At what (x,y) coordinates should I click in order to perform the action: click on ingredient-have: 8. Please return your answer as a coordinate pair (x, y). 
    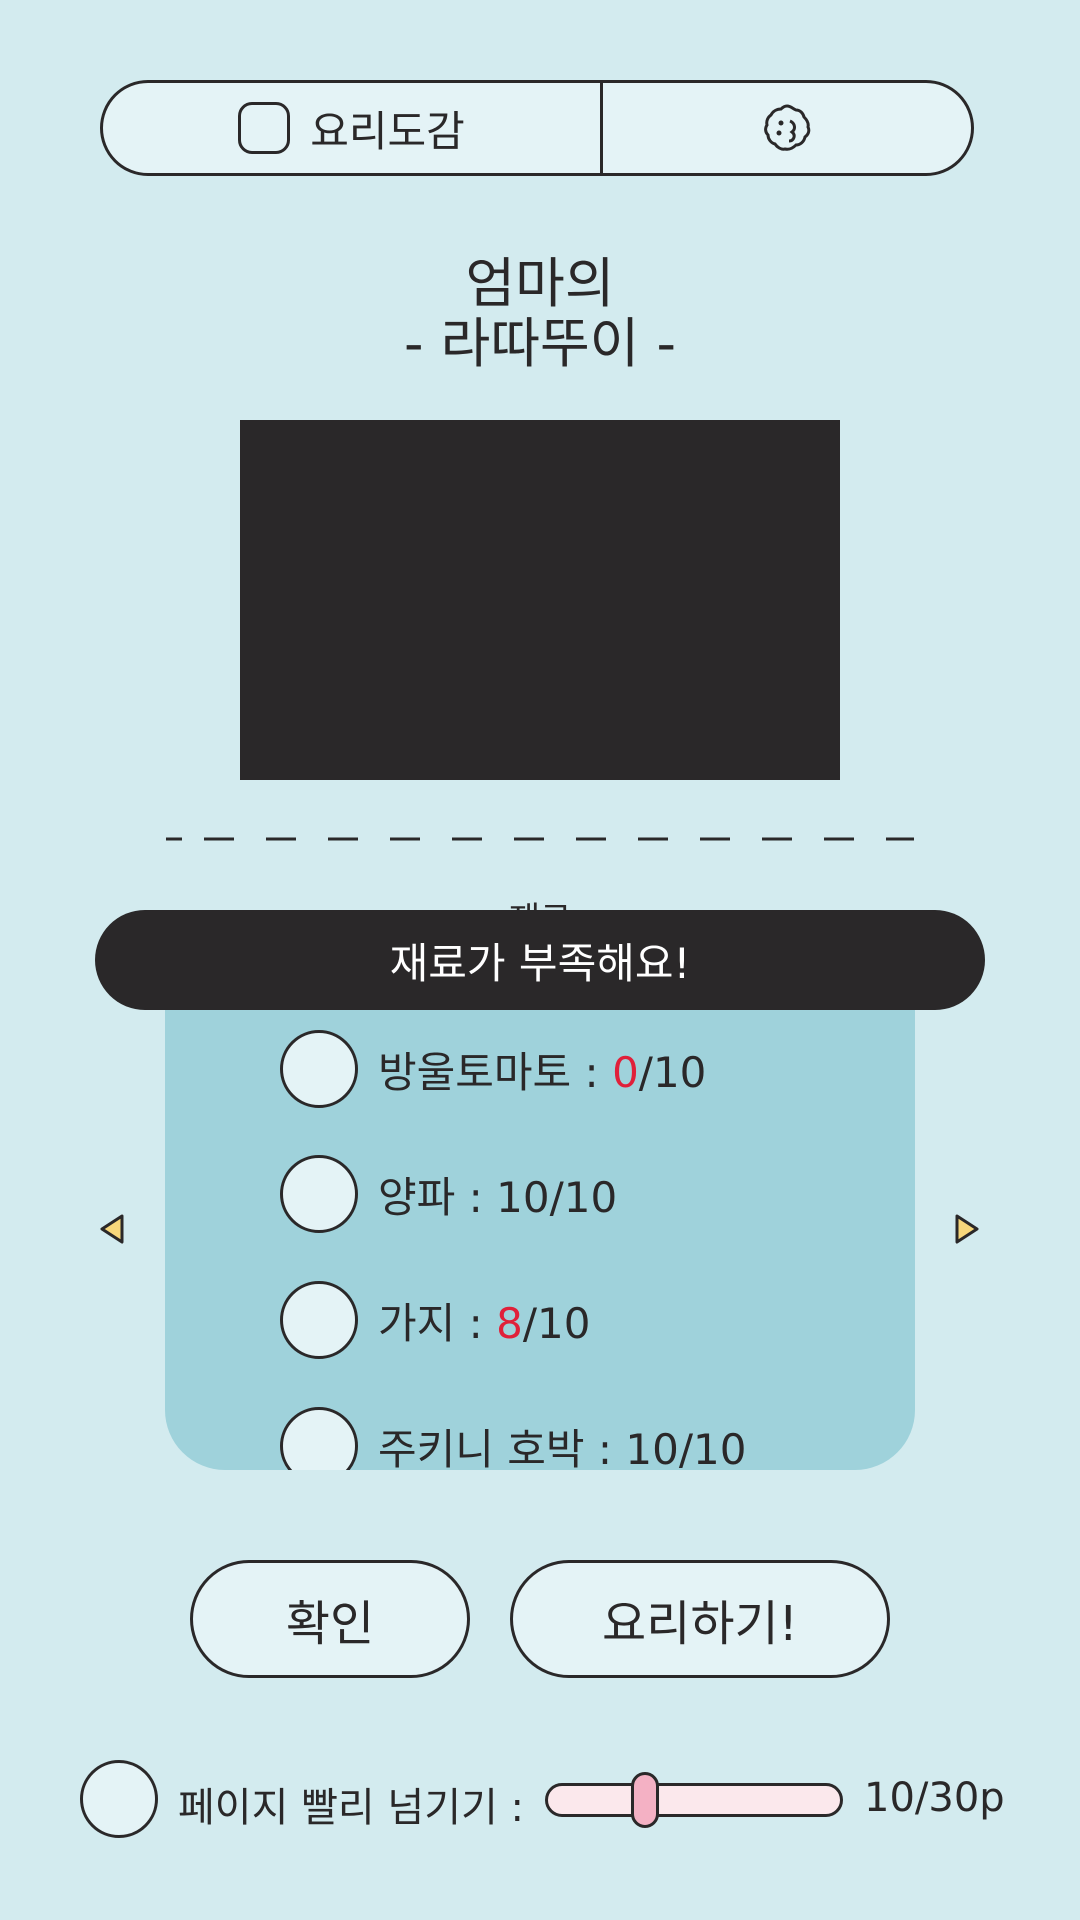
    Looking at the image, I should click on (509, 1323).